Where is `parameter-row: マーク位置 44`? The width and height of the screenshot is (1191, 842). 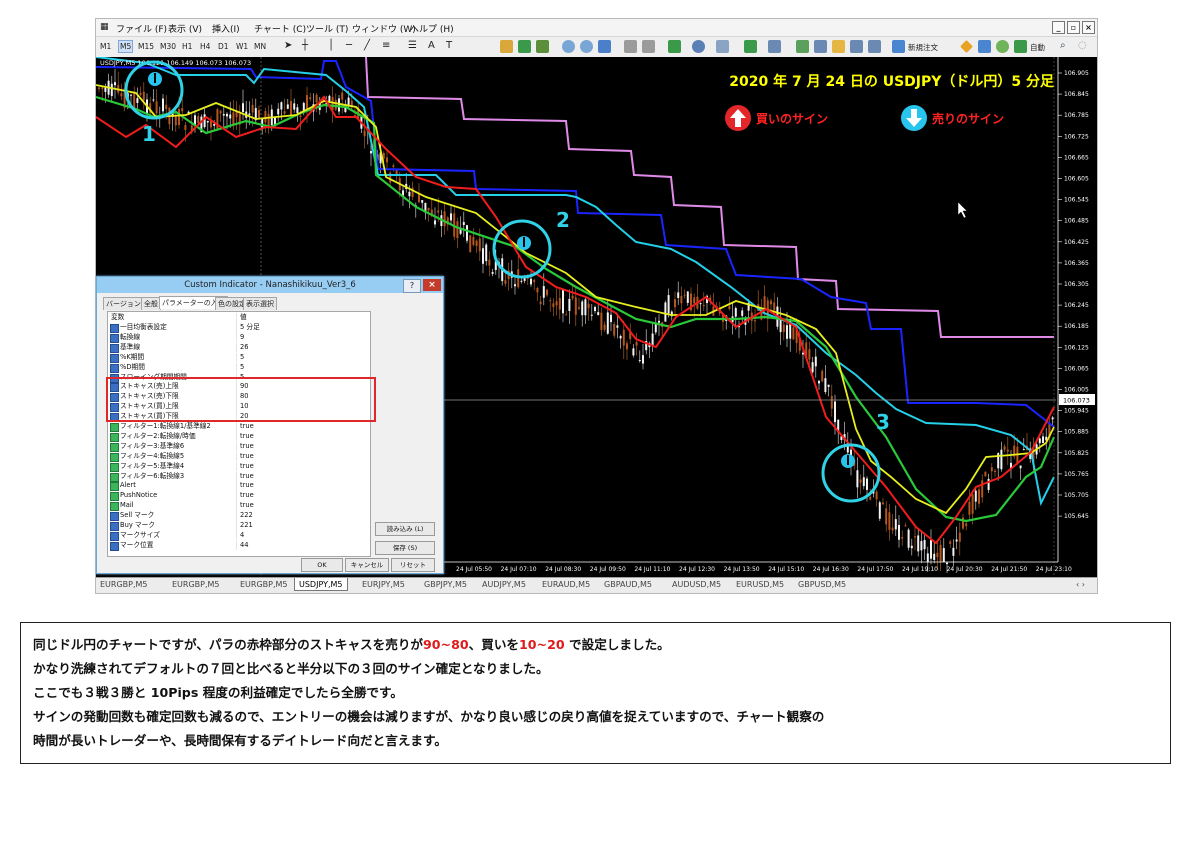 parameter-row: マーク位置 44 is located at coordinates (239, 545).